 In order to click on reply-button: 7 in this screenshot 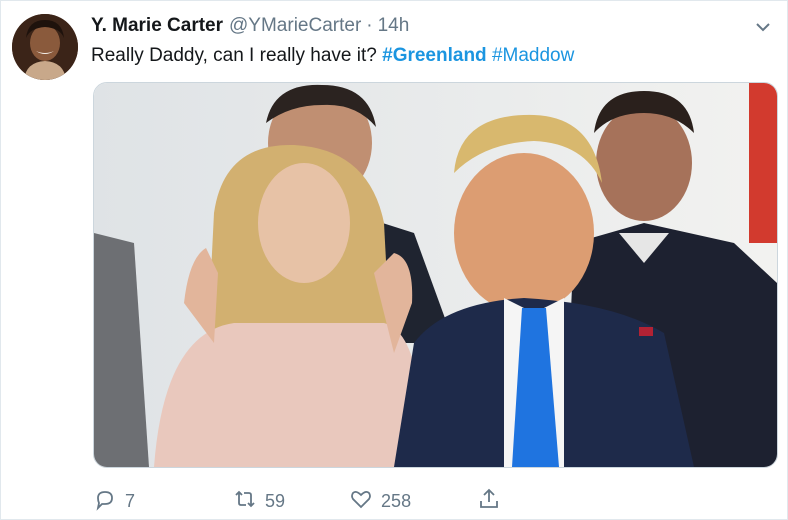, I will do `click(114, 501)`.